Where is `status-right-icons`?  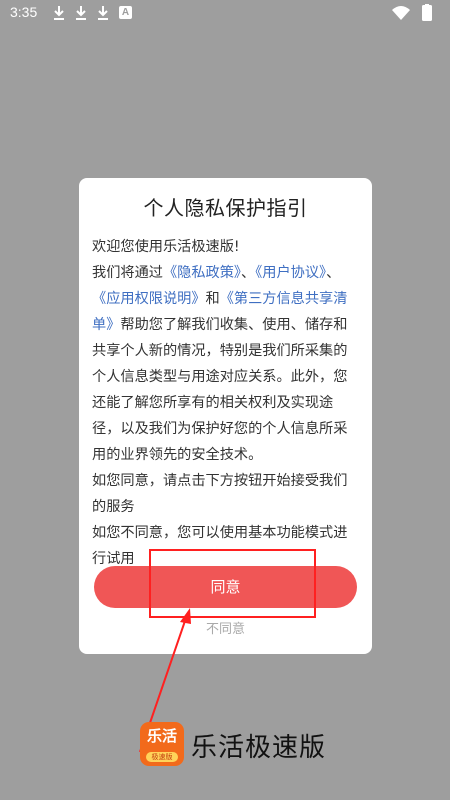 status-right-icons is located at coordinates (412, 12).